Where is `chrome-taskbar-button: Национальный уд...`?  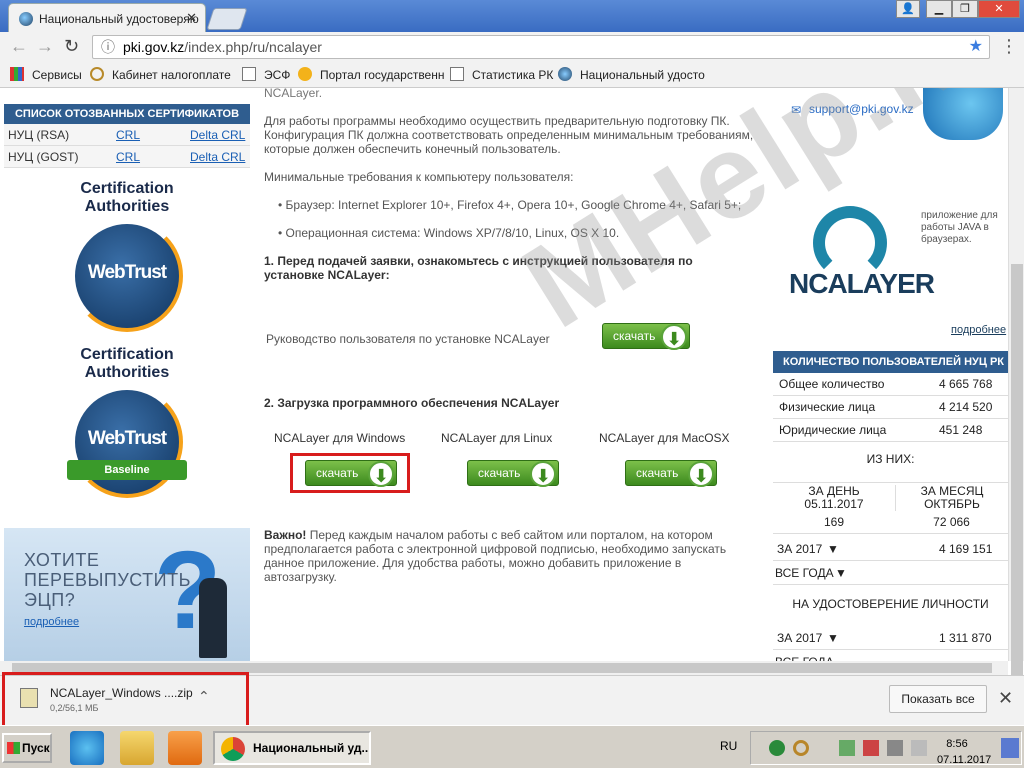
chrome-taskbar-button: Национальный уд... is located at coordinates (292, 748).